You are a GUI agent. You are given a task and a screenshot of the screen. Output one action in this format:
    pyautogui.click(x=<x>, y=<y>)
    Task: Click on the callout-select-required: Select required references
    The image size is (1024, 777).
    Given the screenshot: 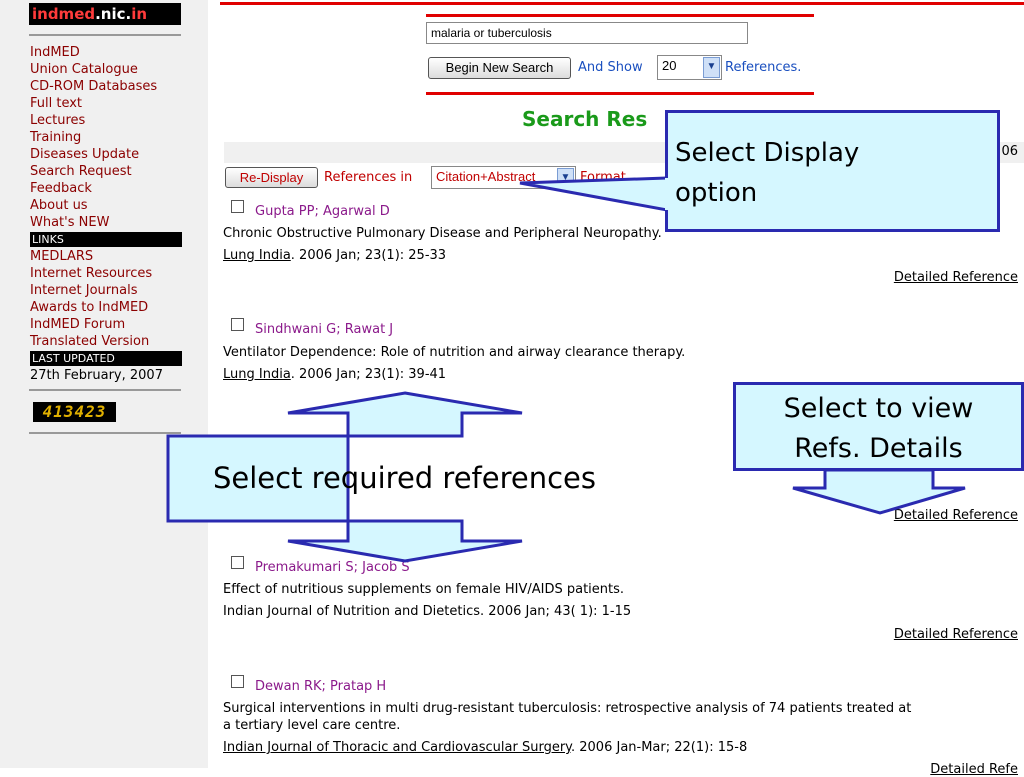 What is the action you would take?
    pyautogui.click(x=404, y=478)
    